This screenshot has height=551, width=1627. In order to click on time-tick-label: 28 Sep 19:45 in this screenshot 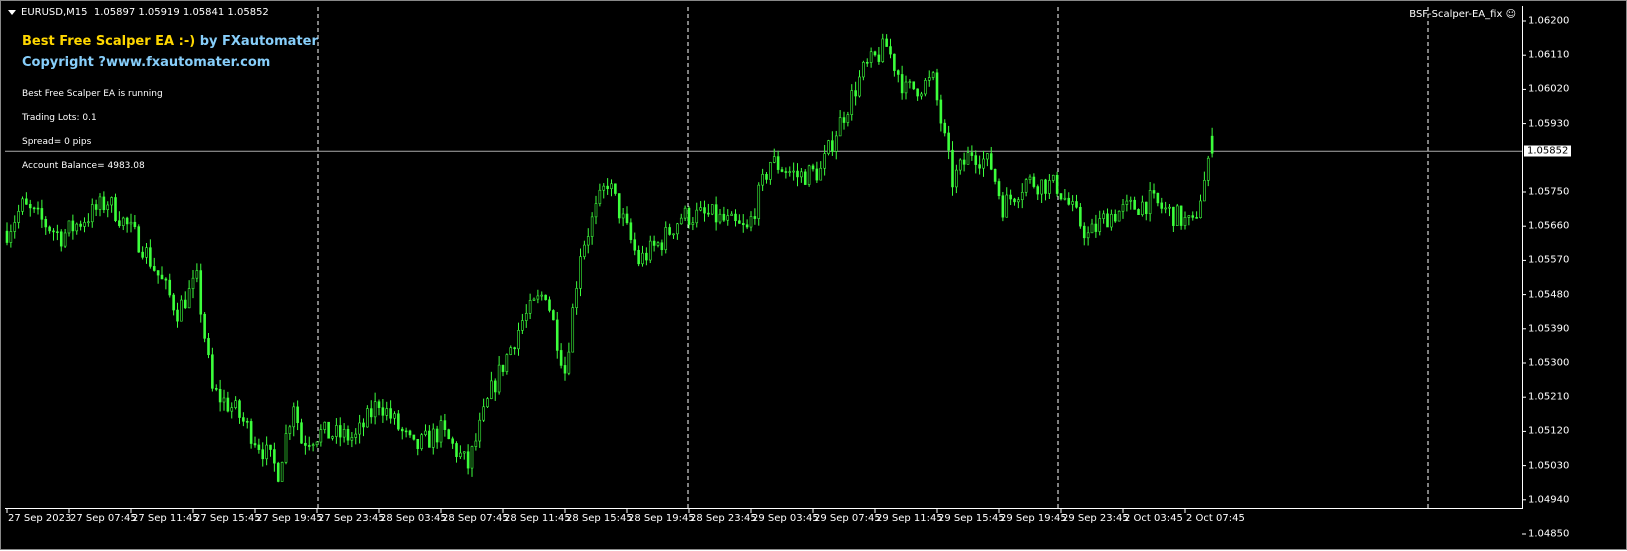, I will do `click(661, 518)`.